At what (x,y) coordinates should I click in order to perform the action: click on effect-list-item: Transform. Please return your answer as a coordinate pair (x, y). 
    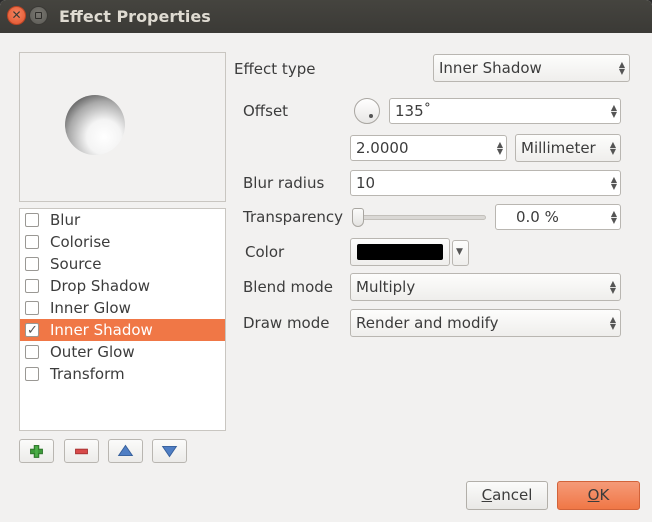
    Looking at the image, I should click on (122, 374).